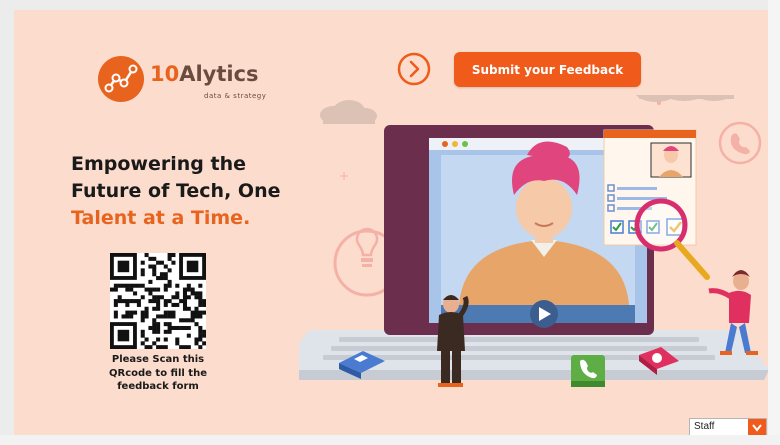 This screenshot has height=445, width=780. What do you see at coordinates (219, 74) in the screenshot?
I see `brand-name-rest: Alytics` at bounding box center [219, 74].